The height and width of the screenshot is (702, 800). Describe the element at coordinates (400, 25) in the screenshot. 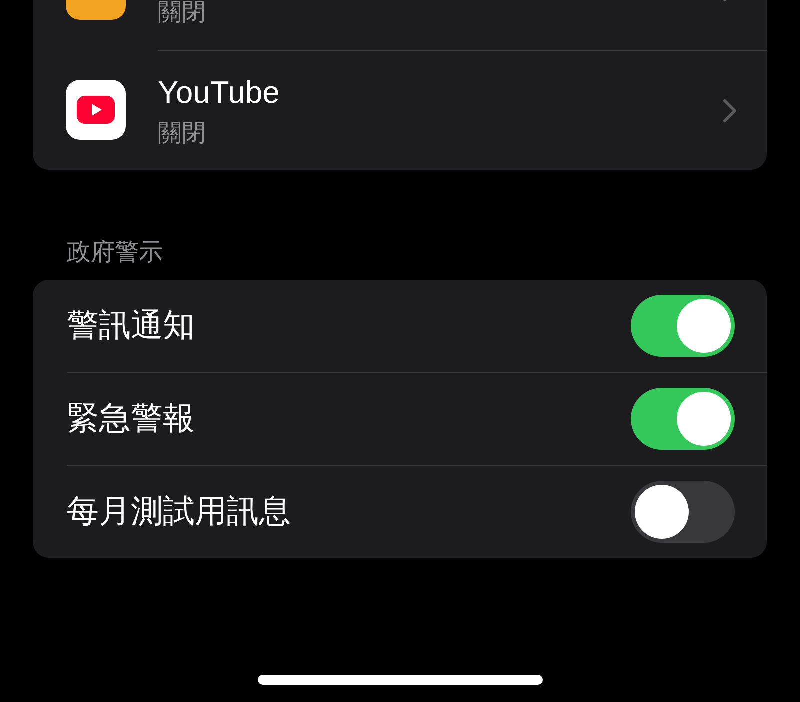

I see `app-row: 關閉` at that location.